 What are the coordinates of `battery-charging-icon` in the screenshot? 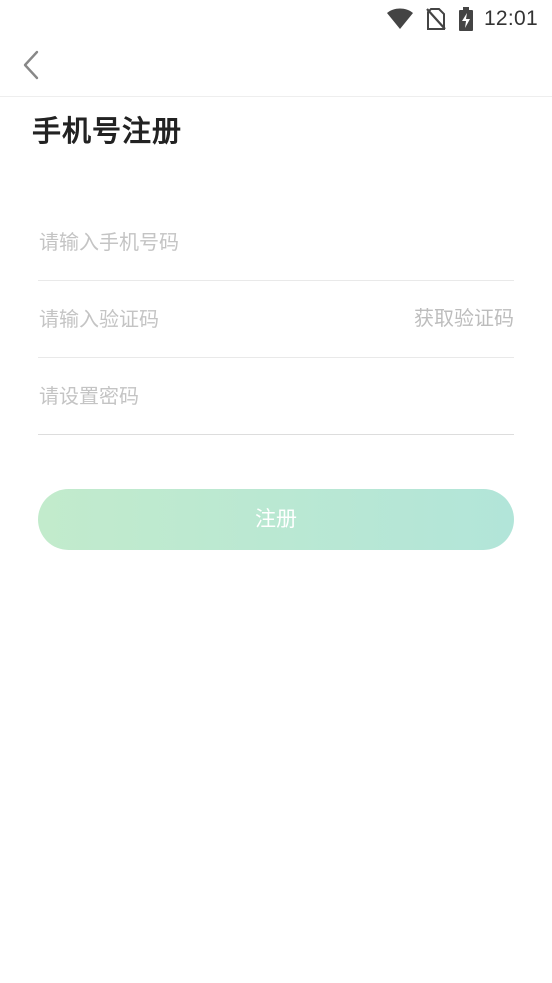 It's located at (466, 19).